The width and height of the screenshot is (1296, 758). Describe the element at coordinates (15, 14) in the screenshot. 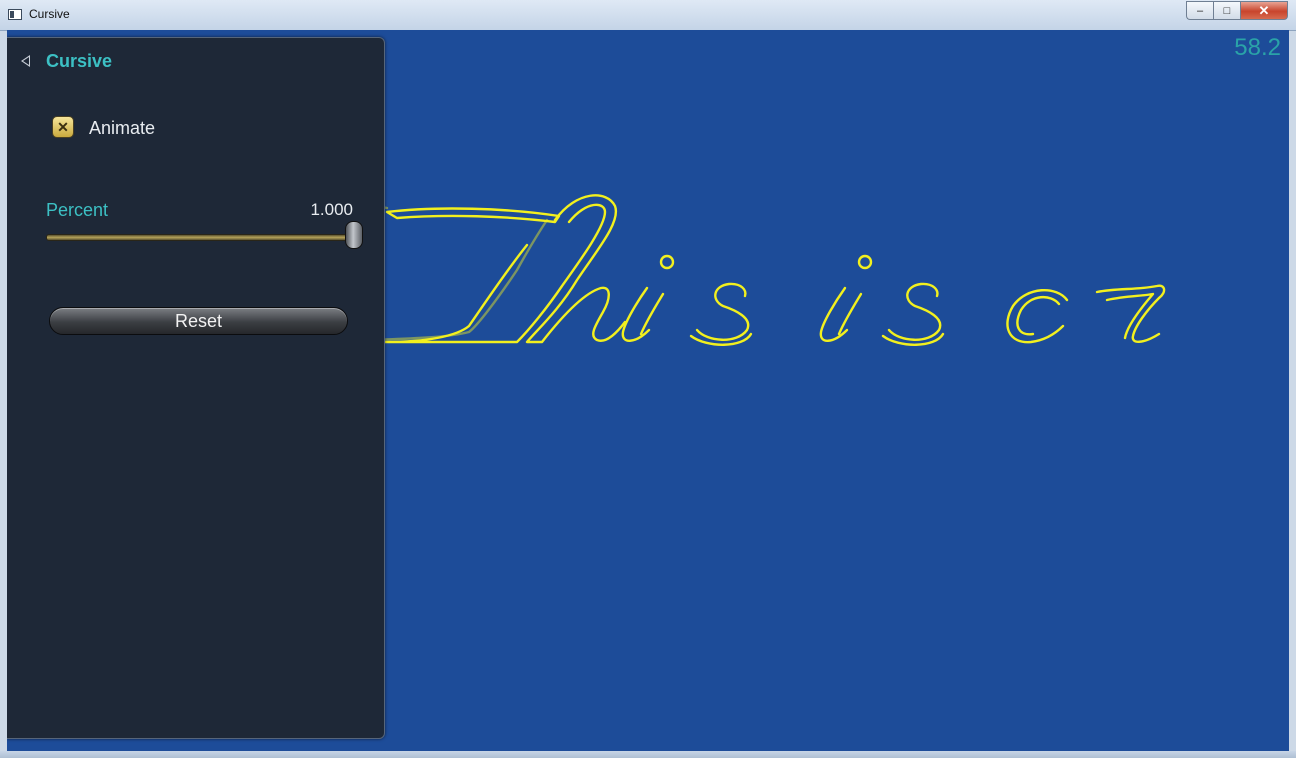

I see `app-icon` at that location.